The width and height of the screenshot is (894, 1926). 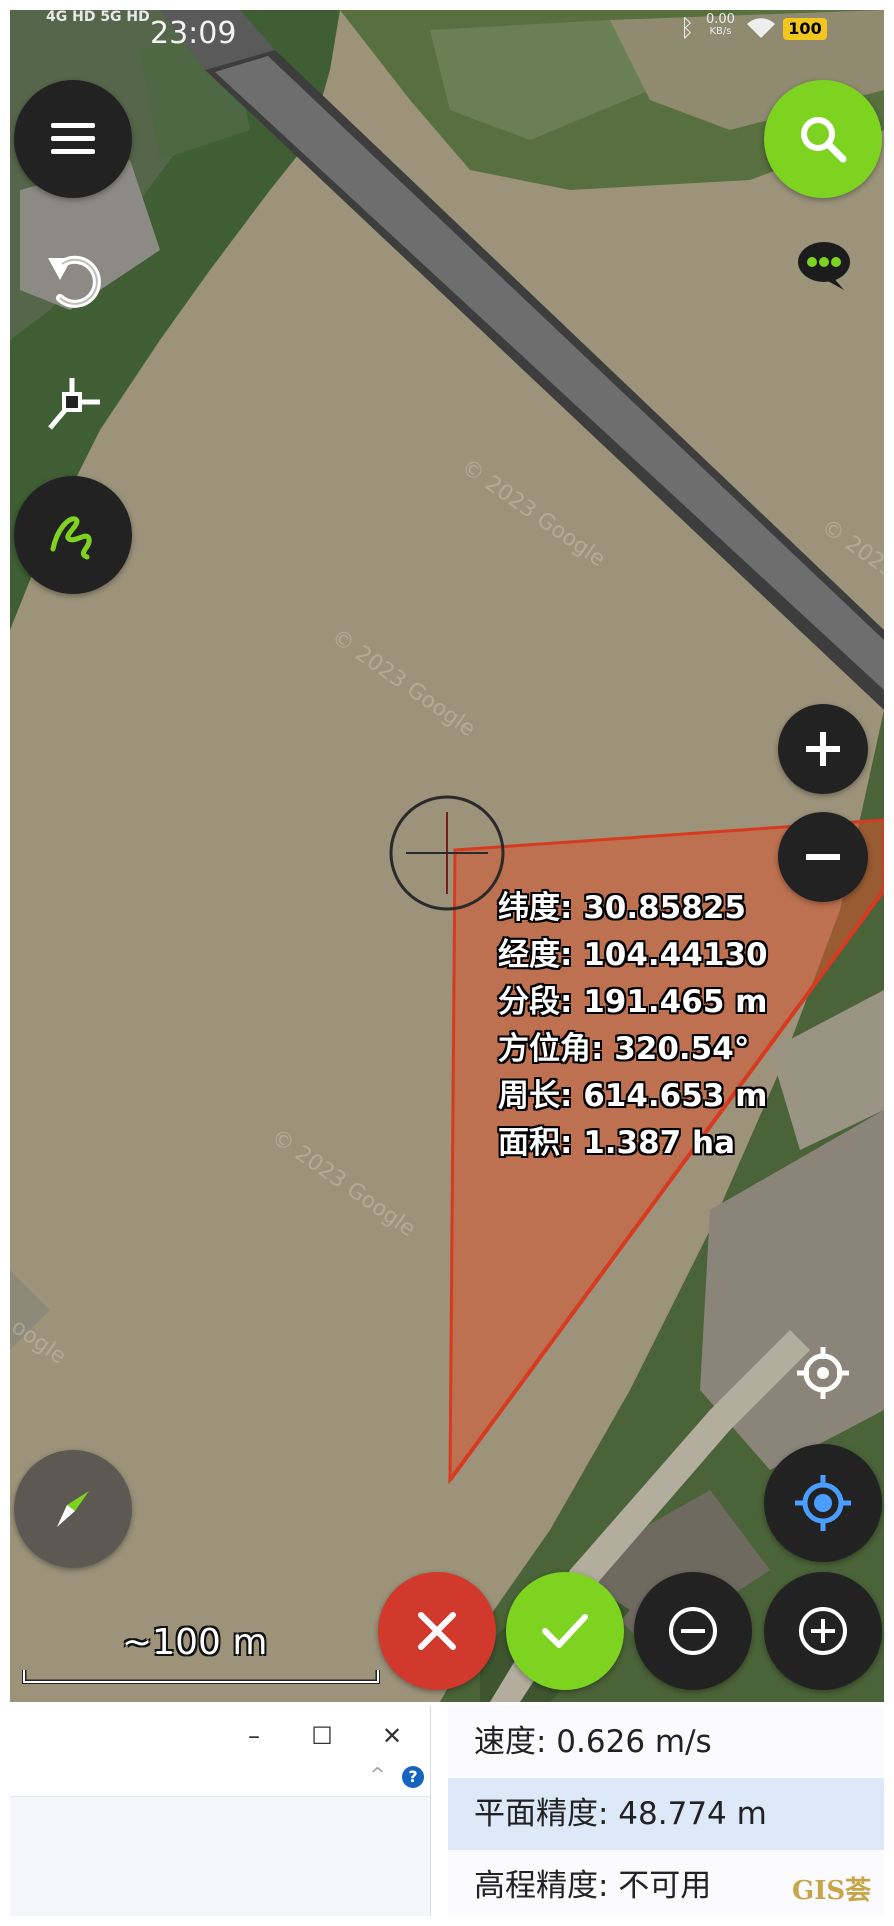 What do you see at coordinates (193, 33) in the screenshot?
I see `clock: 23:09` at bounding box center [193, 33].